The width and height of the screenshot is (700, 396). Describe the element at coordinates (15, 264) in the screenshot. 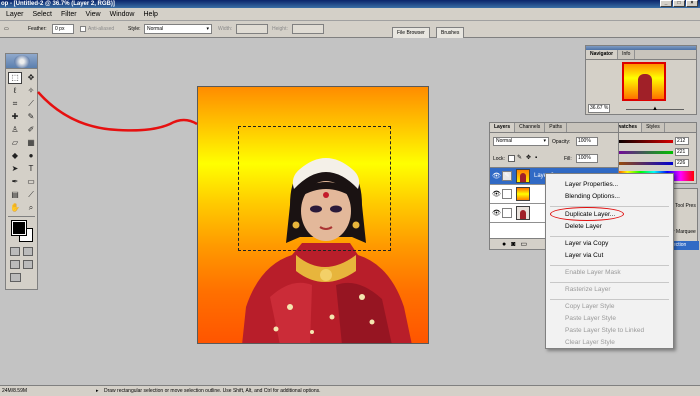

I see `screen-mode-standard` at that location.